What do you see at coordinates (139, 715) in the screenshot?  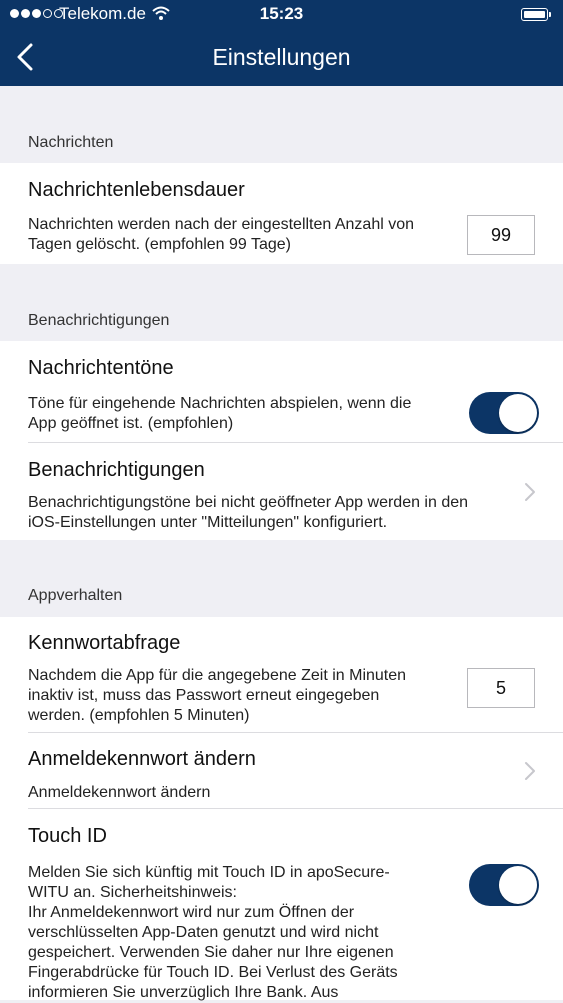 I see `description-line: werden. (empfohlen 5 Minuten)` at bounding box center [139, 715].